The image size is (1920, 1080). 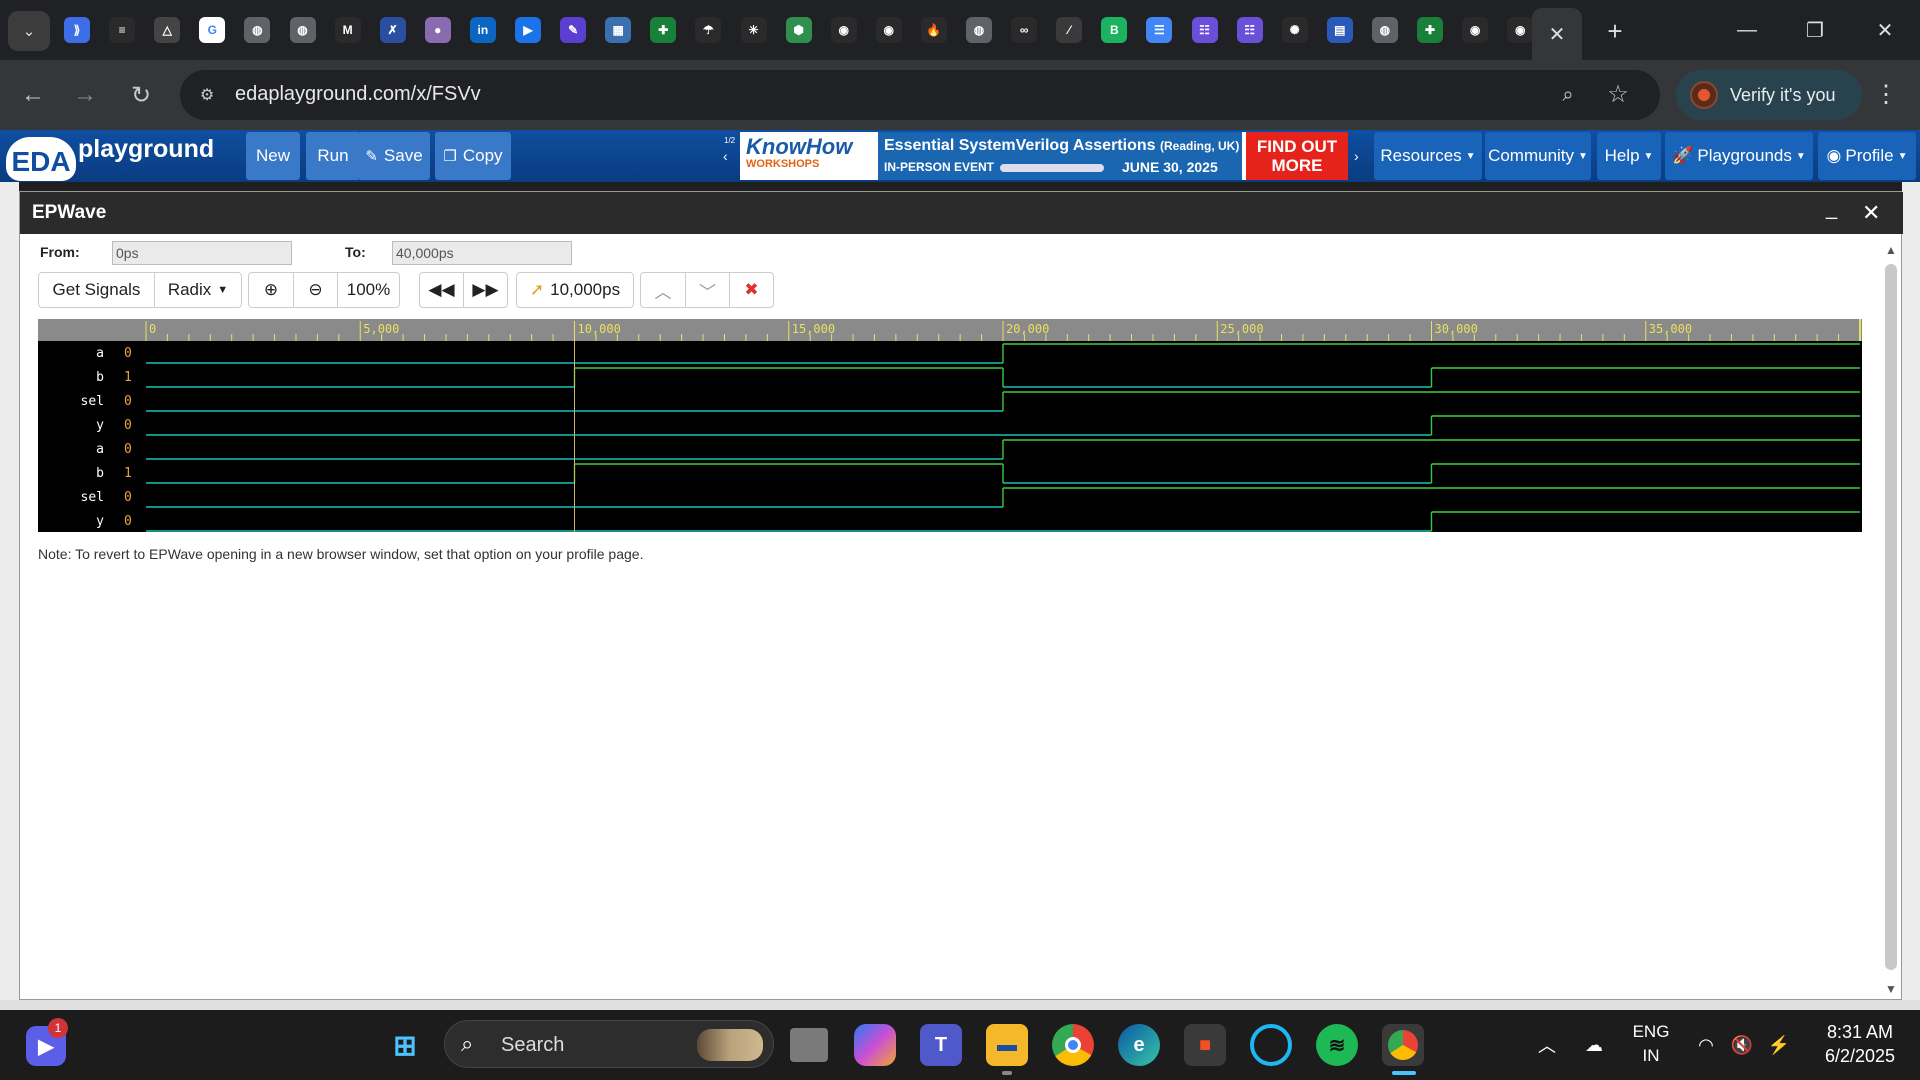 I want to click on favicon-docs-icon: ☰, so click(x=1159, y=30).